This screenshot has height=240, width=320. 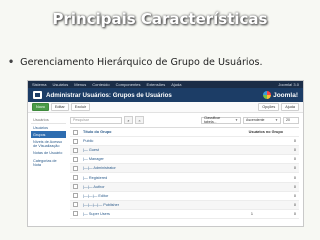 I want to click on help-button: Ajuda, so click(x=290, y=107).